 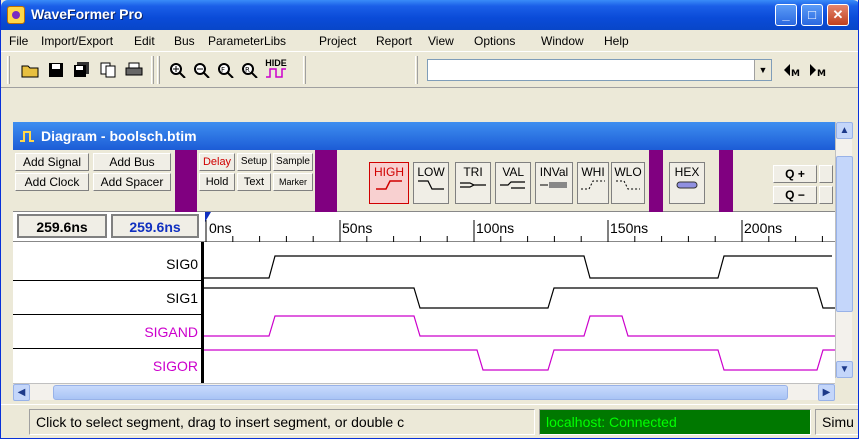 I want to click on menu-help: Help, so click(x=616, y=41).